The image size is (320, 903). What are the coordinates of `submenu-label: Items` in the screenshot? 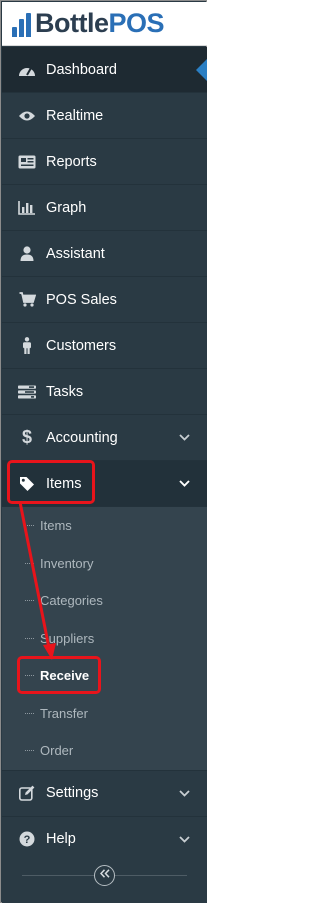 It's located at (56, 526).